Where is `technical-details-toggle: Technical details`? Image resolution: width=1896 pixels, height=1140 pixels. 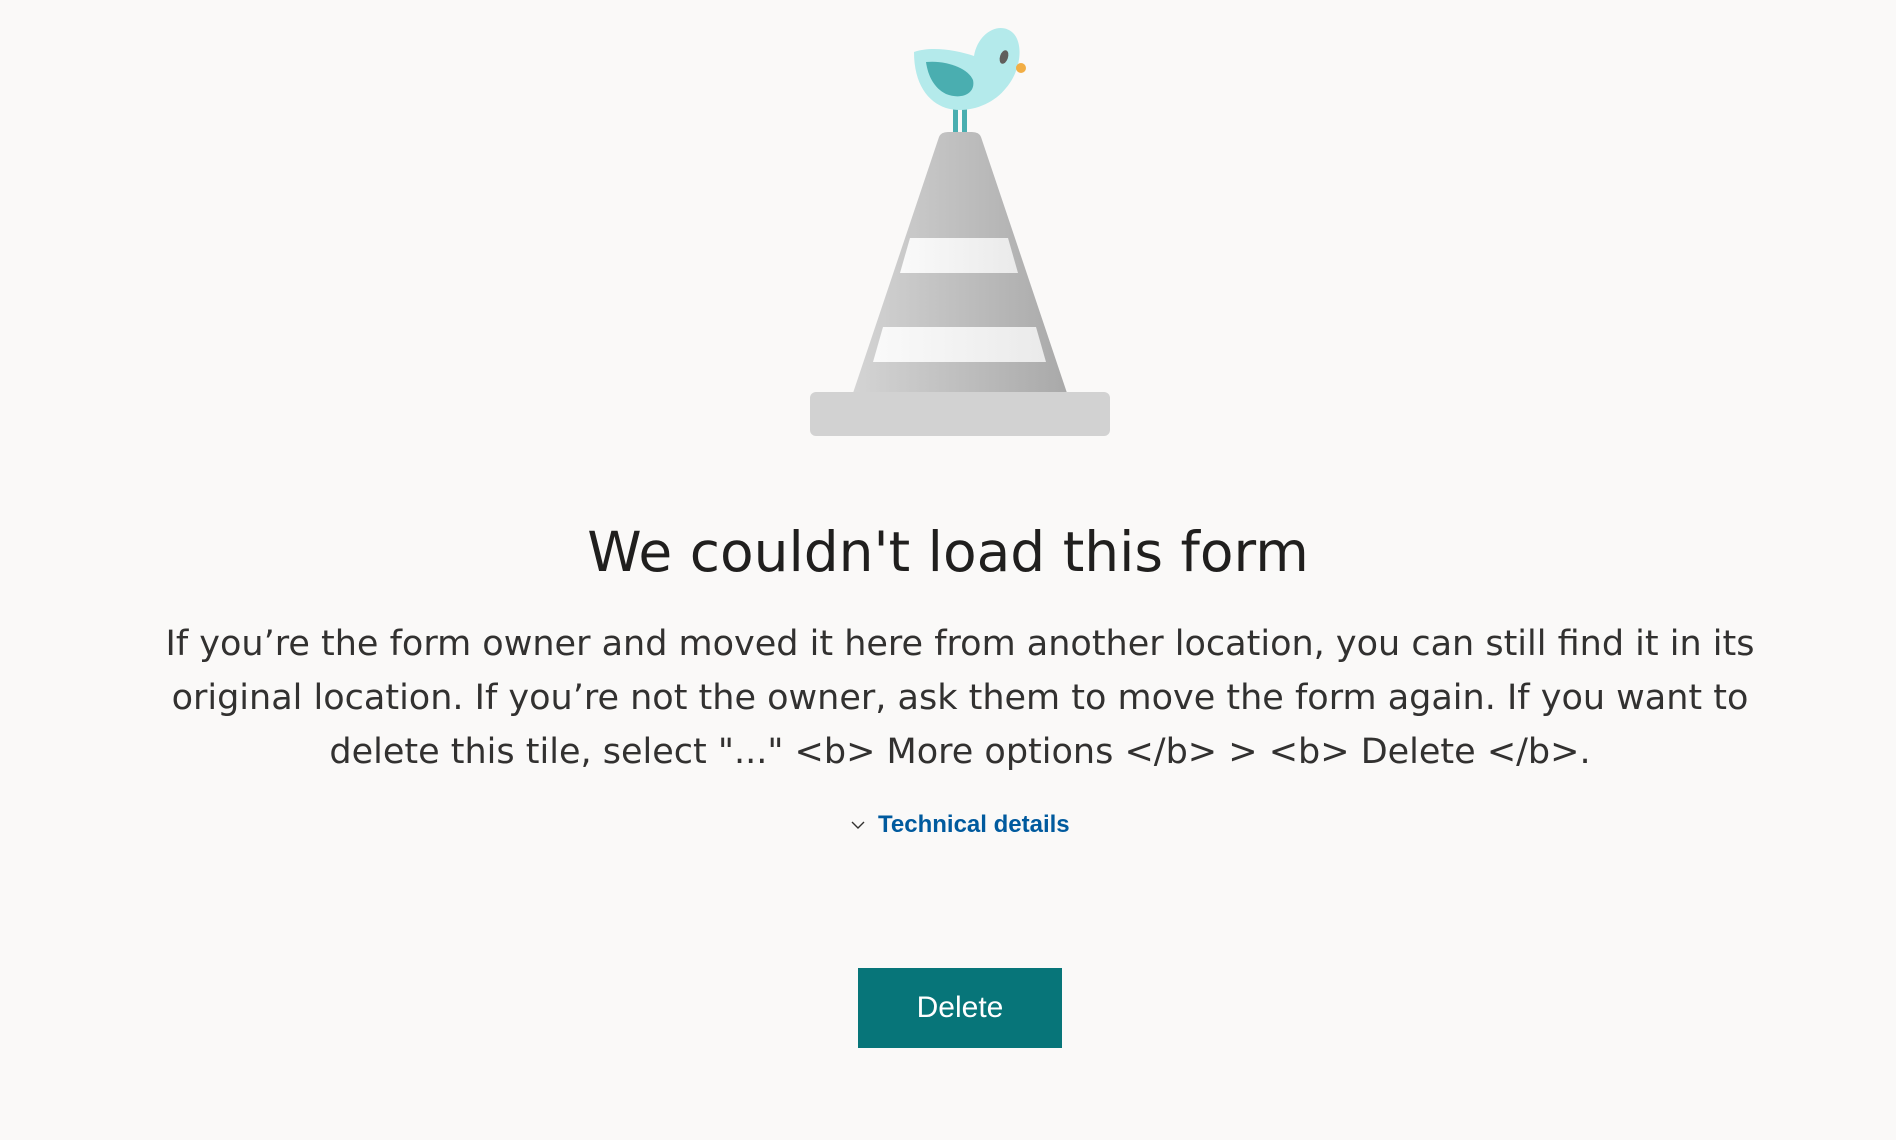
technical-details-toggle: Technical details is located at coordinates (960, 825).